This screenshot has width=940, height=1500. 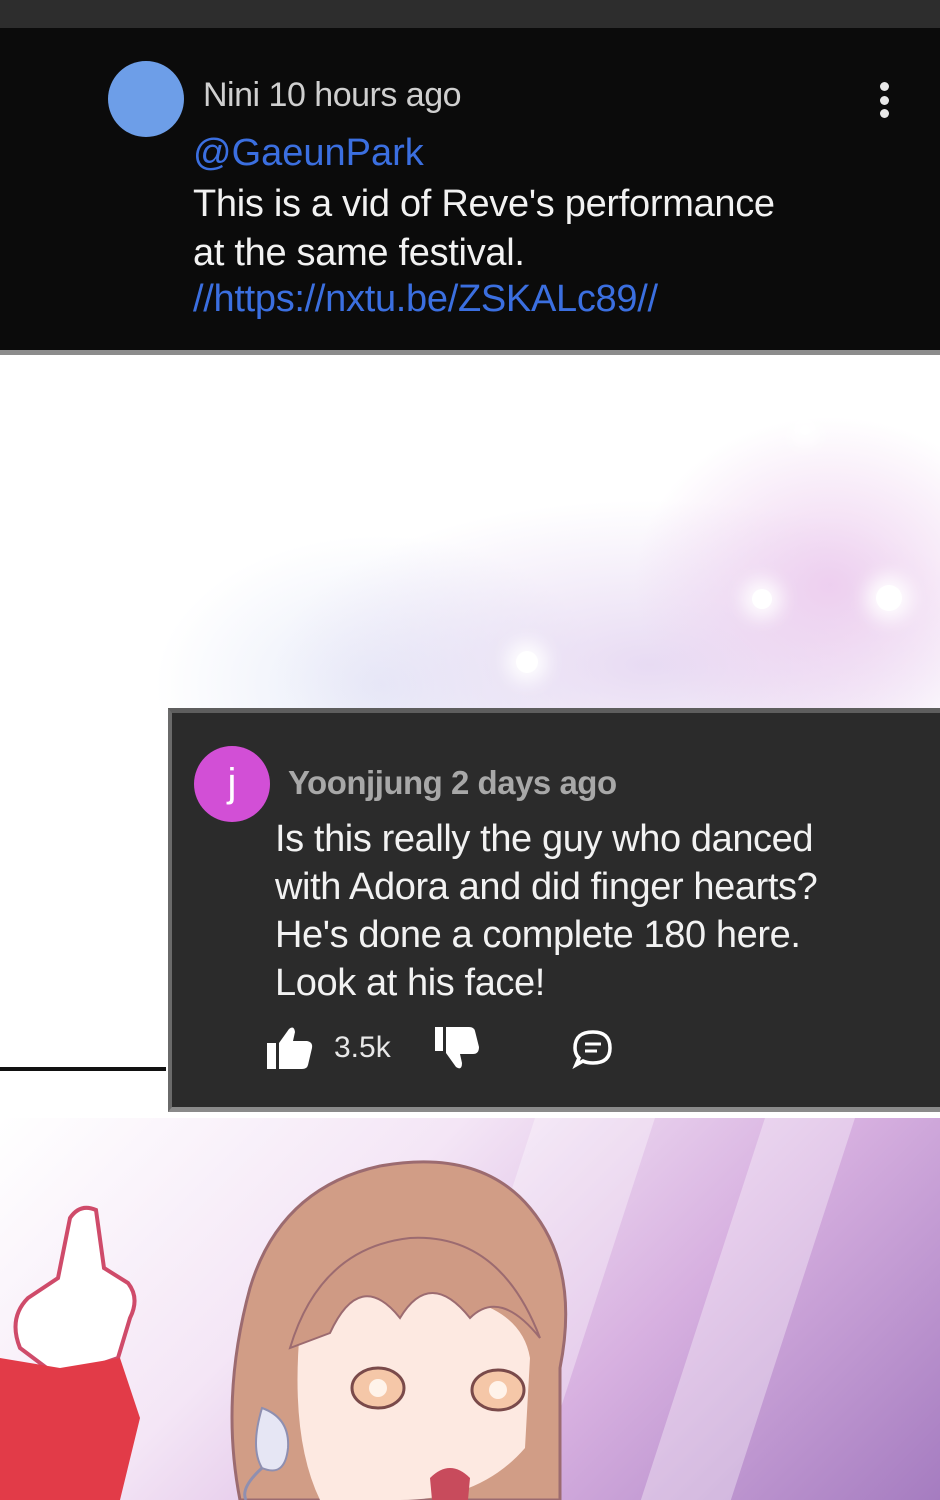 What do you see at coordinates (425, 299) in the screenshot?
I see `video-link: //https://nxtu.be/ZSKALc89//` at bounding box center [425, 299].